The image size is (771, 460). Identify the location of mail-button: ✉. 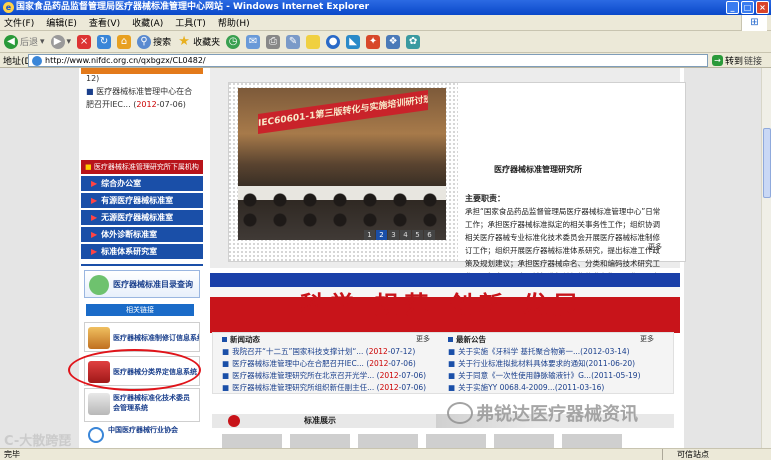
(253, 41).